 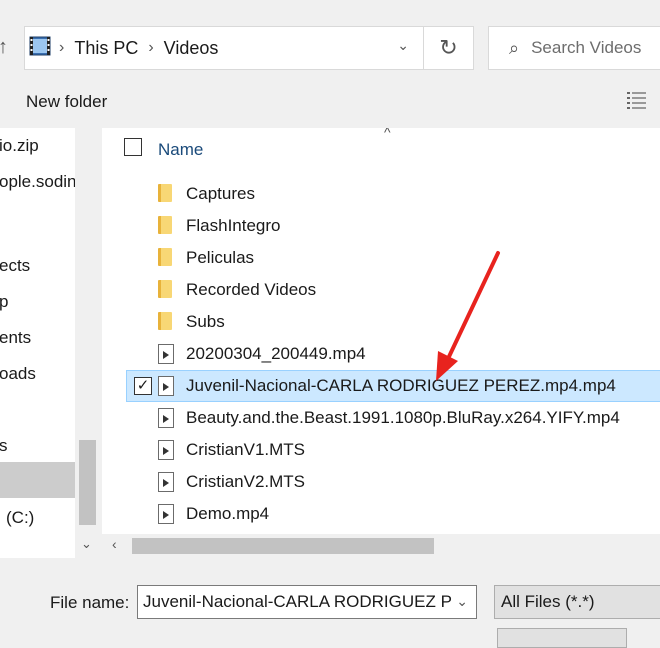 I want to click on file-name-value: Juvenil-Nacional-CARLA RODRIGUEZ P, so click(x=297, y=601).